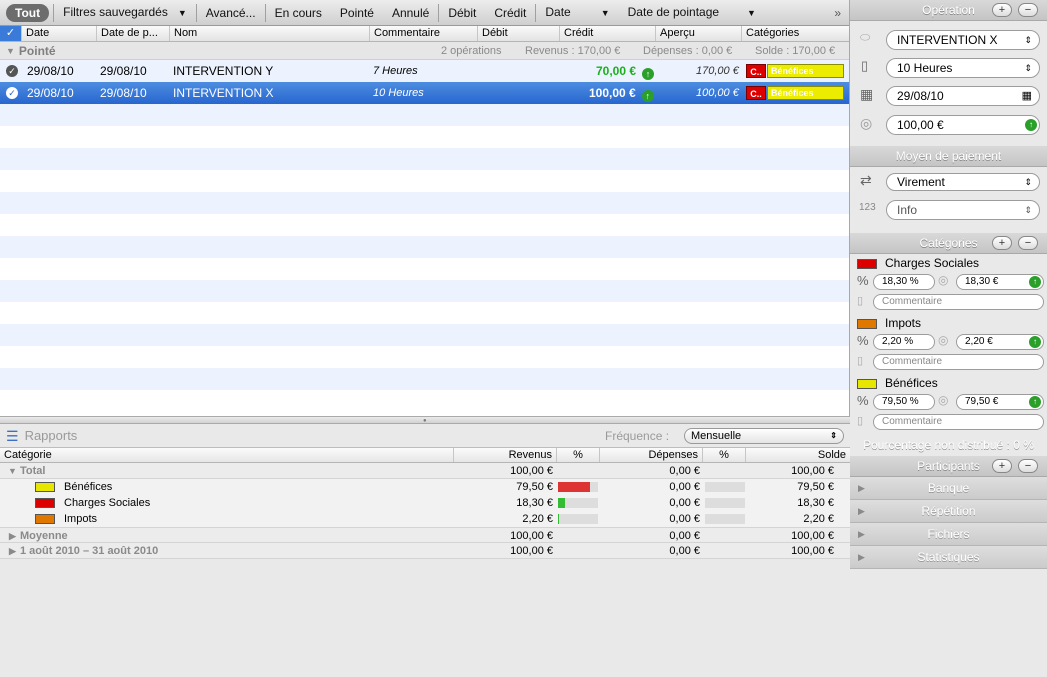 The height and width of the screenshot is (677, 1047). I want to click on rep-col-category: Catégorie, so click(227, 455).